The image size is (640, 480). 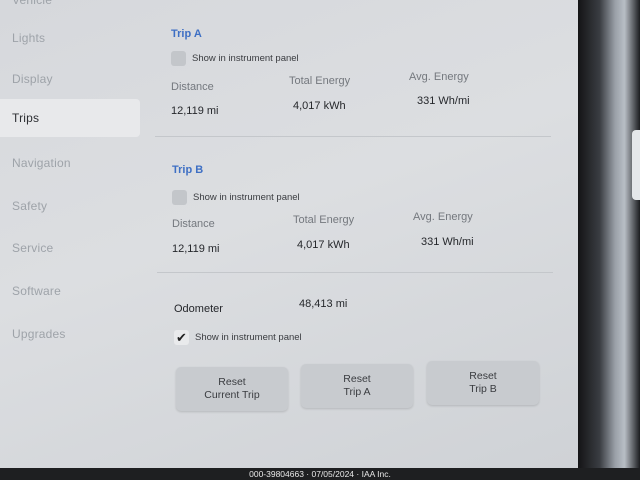 I want to click on odometer-checkbox-label: Show in instrument panel, so click(x=248, y=337).